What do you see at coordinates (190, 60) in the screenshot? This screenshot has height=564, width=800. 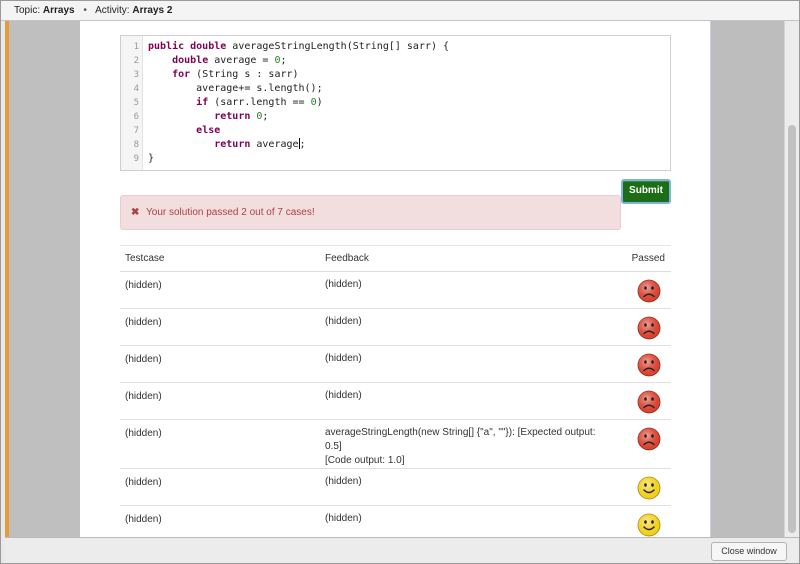 I see `code-keyword: double` at bounding box center [190, 60].